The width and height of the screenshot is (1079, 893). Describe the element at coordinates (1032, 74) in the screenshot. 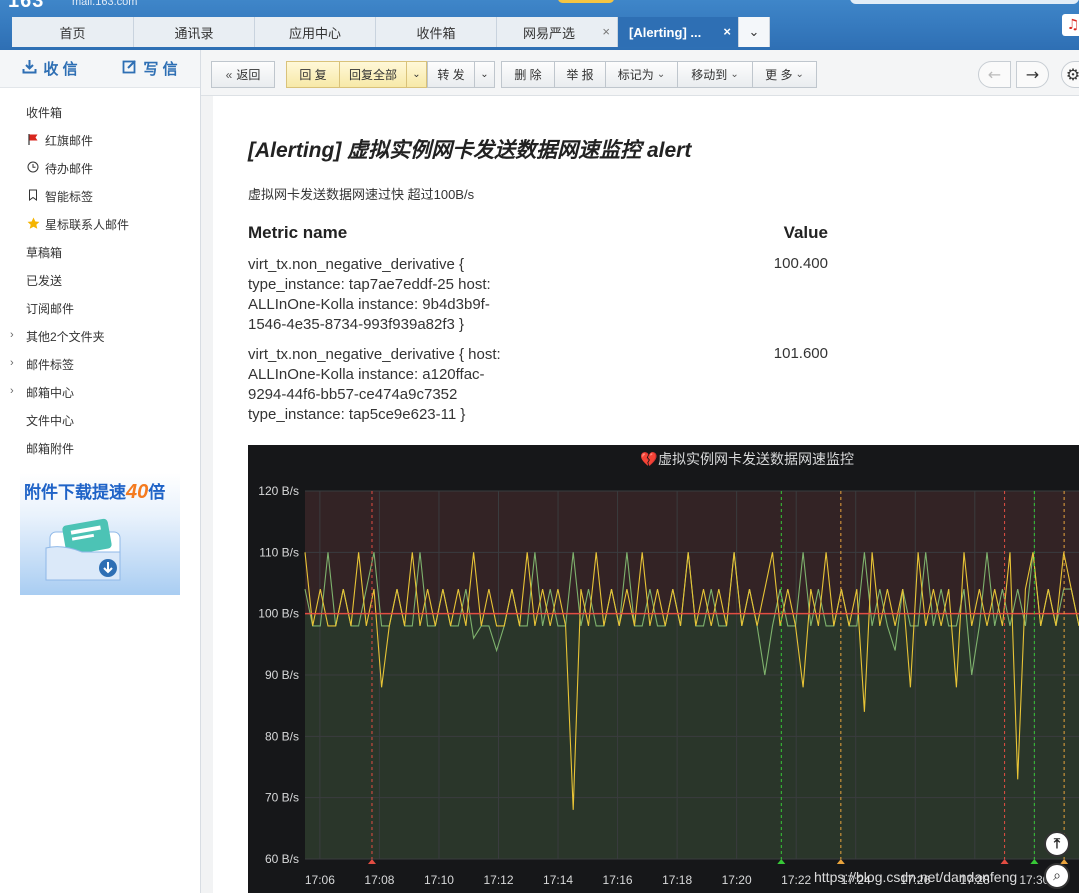

I see `next-mail-button: →` at that location.